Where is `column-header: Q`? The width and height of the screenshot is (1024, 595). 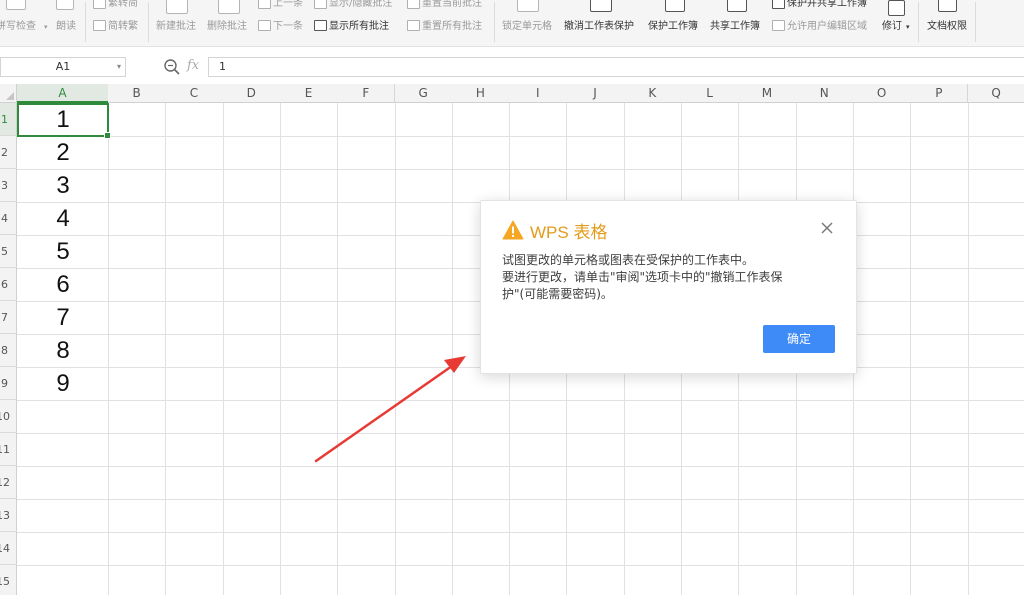
column-header: Q is located at coordinates (995, 93).